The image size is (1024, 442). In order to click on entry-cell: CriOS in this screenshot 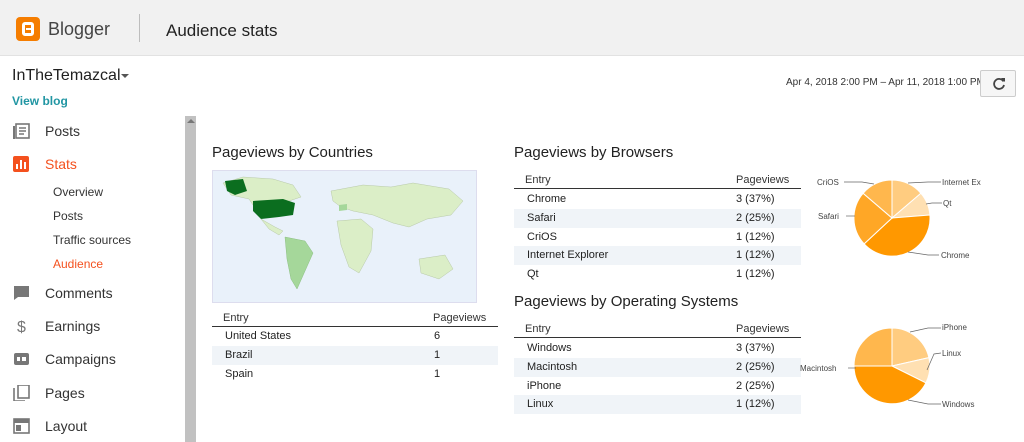, I will do `click(542, 237)`.